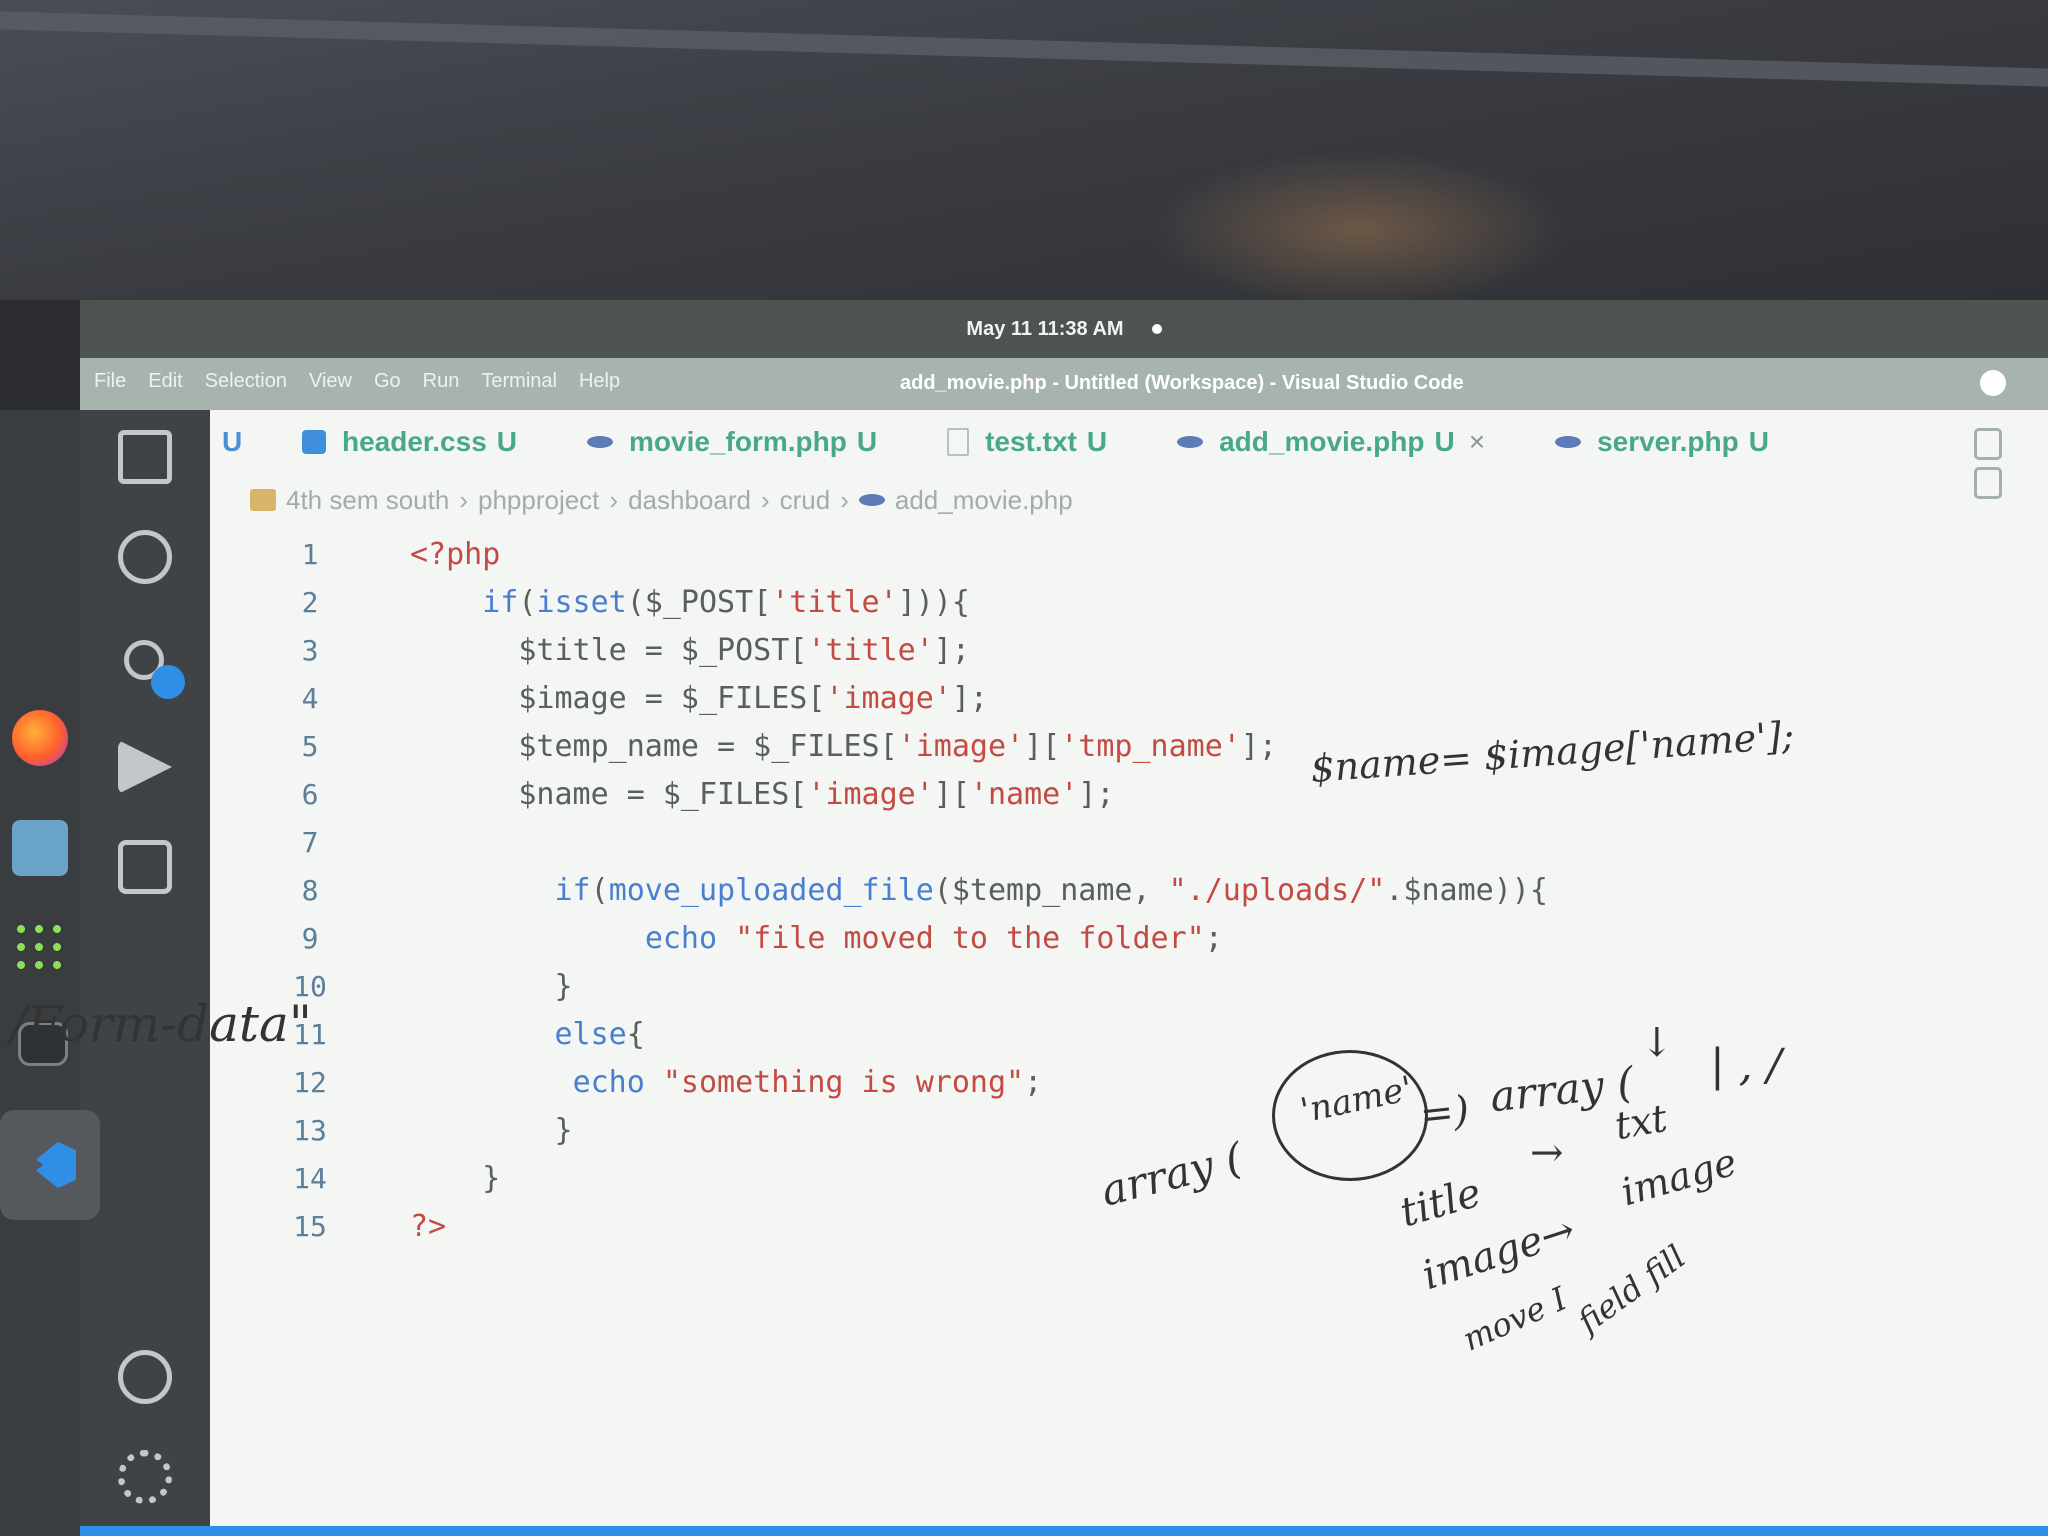 Image resolution: width=2048 pixels, height=1536 pixels. I want to click on handwritten-marks: | , /, so click(1746, 1065).